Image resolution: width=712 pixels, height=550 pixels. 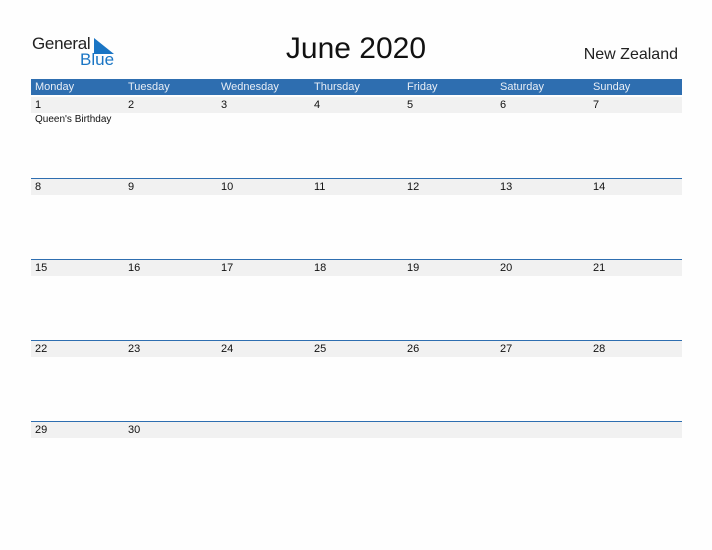 I want to click on date-strip: 15 16 17 18 19 20 21, so click(x=356, y=268).